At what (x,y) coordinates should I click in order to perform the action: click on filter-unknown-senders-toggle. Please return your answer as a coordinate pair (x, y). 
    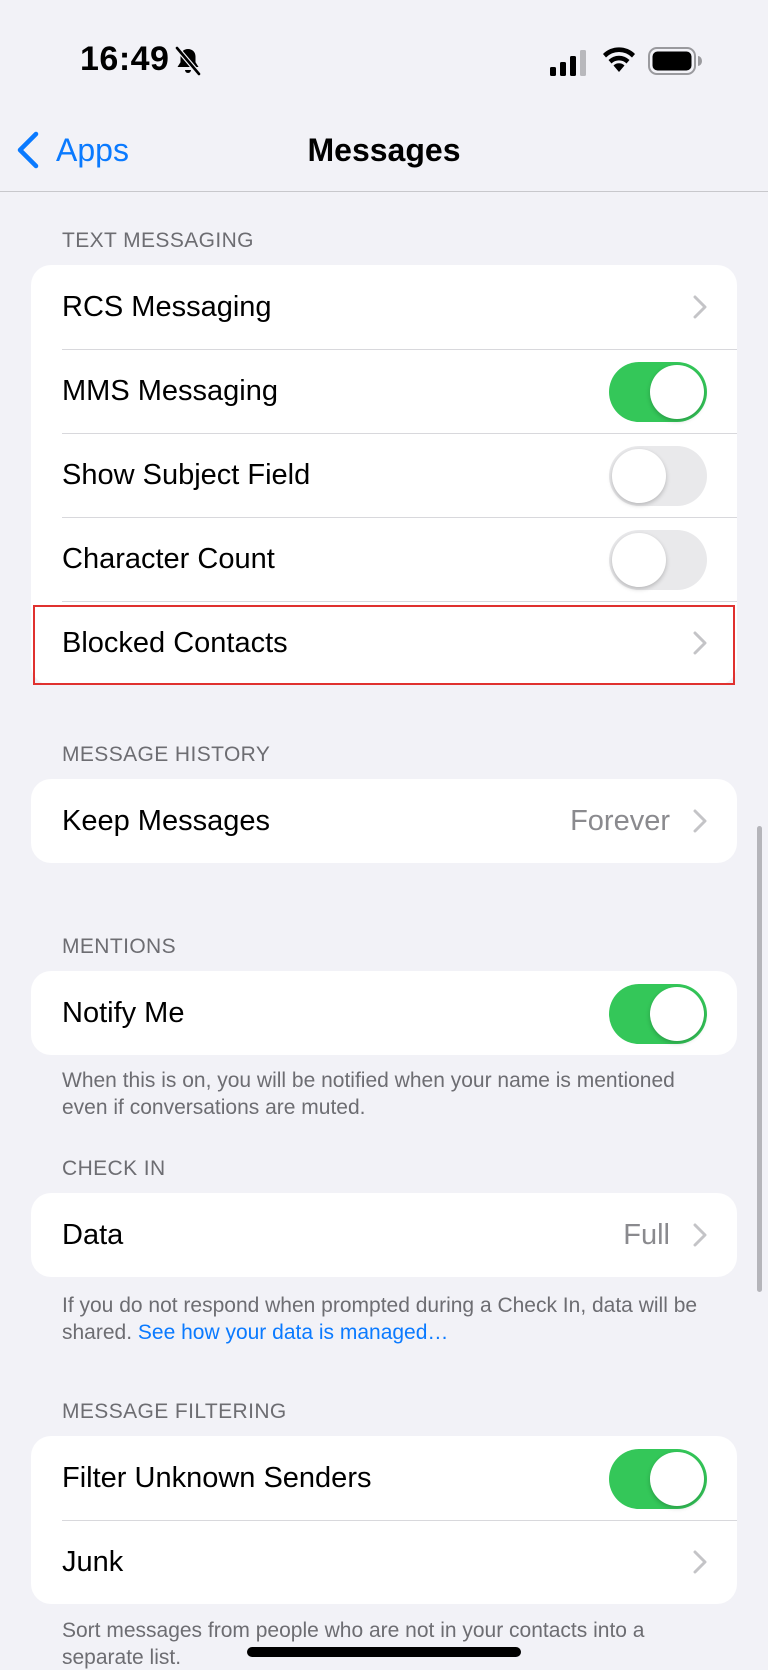
    Looking at the image, I should click on (658, 1479).